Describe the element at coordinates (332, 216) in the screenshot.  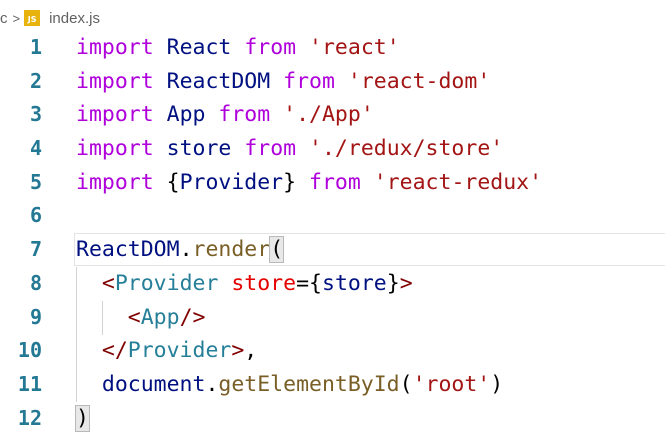
I see `code-line: 6` at that location.